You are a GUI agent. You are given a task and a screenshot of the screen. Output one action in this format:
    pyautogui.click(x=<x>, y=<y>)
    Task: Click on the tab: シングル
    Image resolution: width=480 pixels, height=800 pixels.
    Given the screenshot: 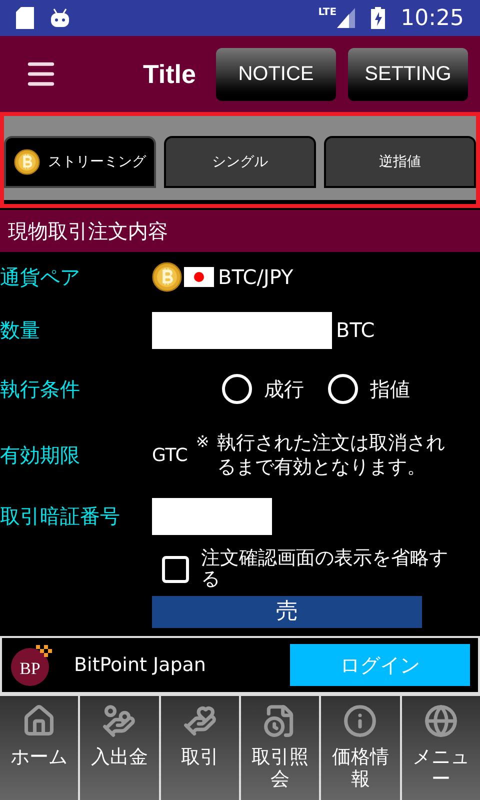 What is the action you would take?
    pyautogui.click(x=240, y=162)
    